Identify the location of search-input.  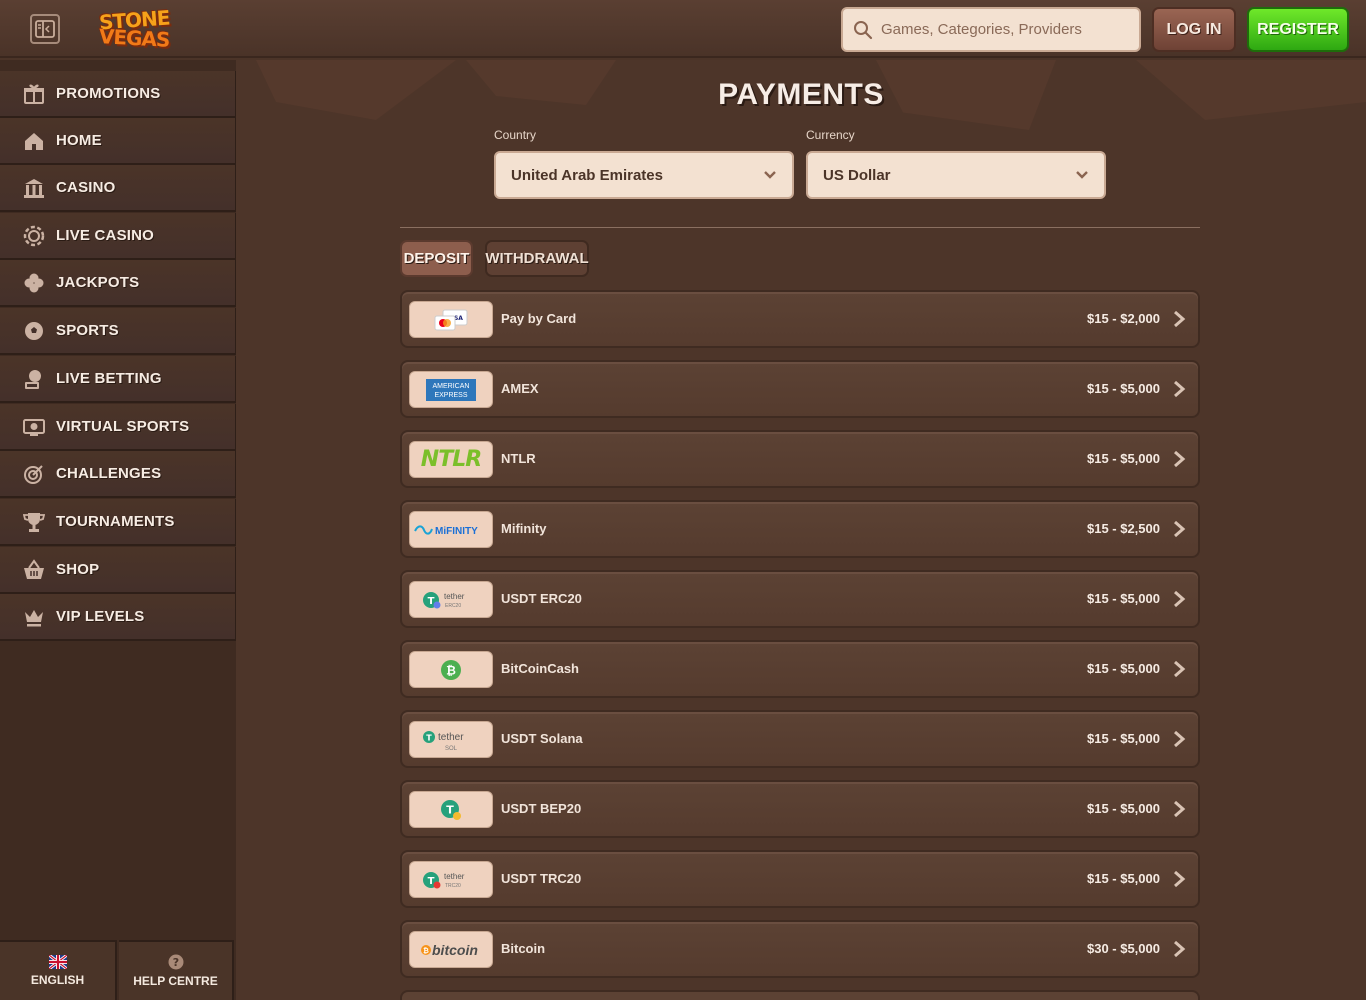
(1001, 29).